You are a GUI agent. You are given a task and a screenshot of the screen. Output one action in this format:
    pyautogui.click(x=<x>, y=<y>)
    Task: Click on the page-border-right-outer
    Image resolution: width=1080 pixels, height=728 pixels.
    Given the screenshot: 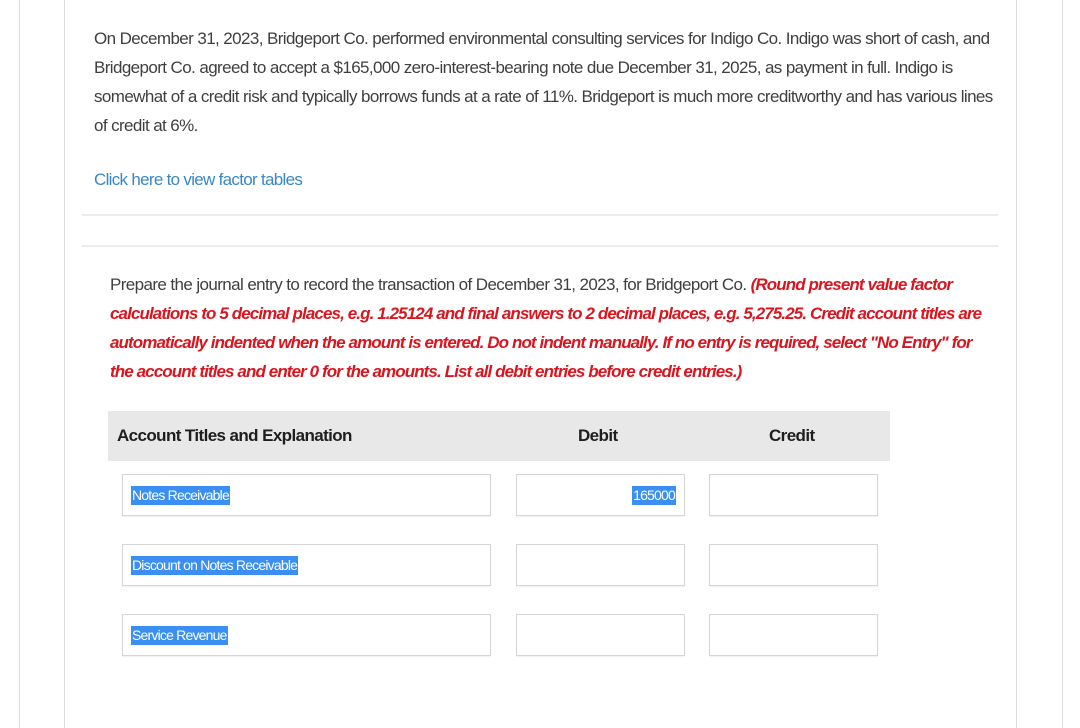 What is the action you would take?
    pyautogui.click(x=1062, y=364)
    